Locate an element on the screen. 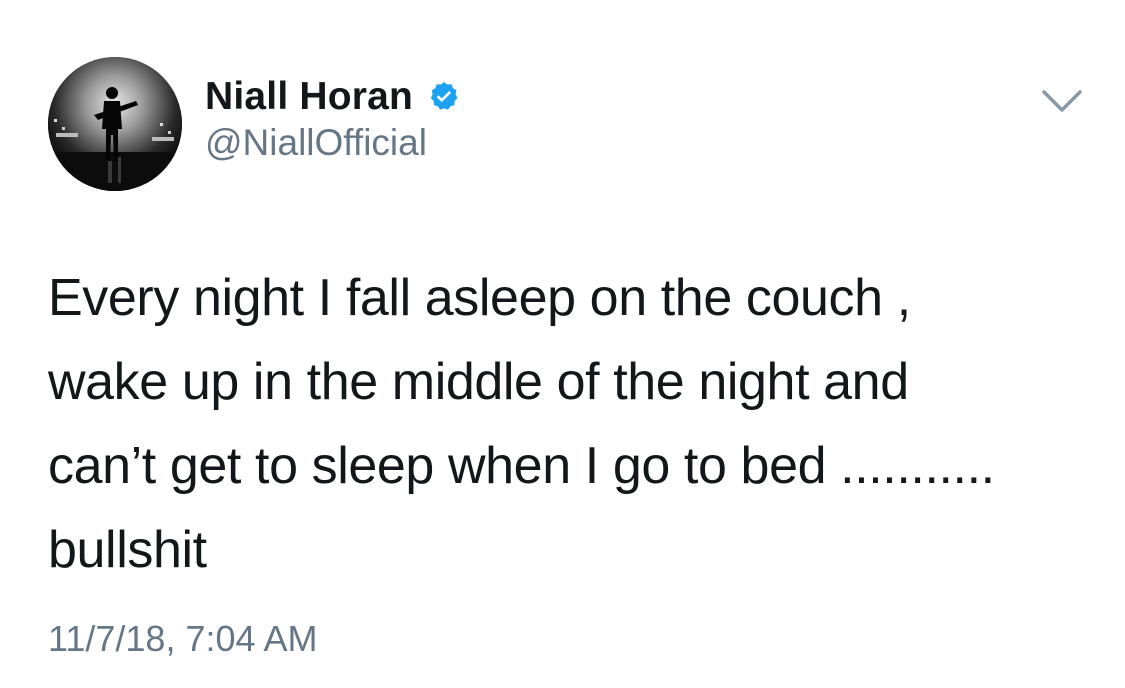 Image resolution: width=1125 pixels, height=688 pixels. author-handle: @NiallOfficial is located at coordinates (316, 143).